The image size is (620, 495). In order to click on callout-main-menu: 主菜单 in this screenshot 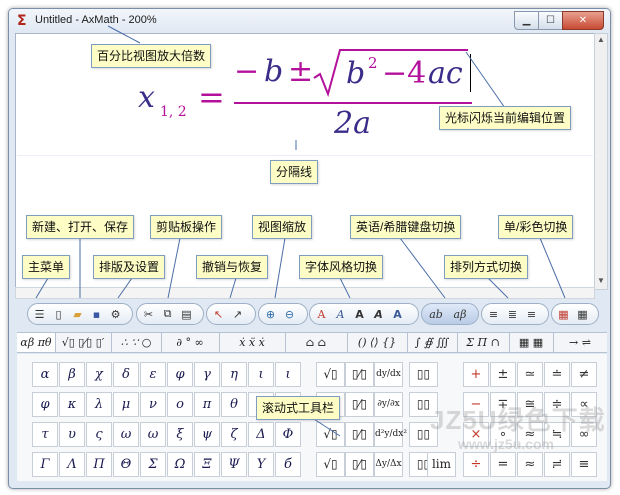, I will do `click(46, 267)`.